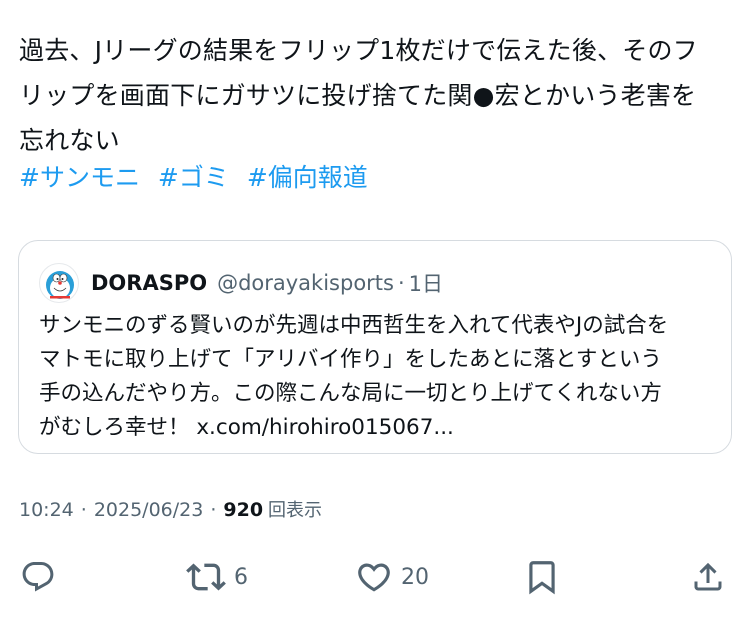 This screenshot has width=750, height=618. What do you see at coordinates (79, 177) in the screenshot?
I see `hashtag-link: #サンモニ` at bounding box center [79, 177].